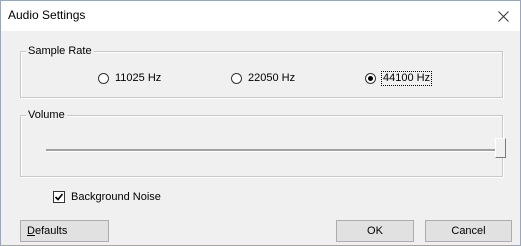 The width and height of the screenshot is (521, 246). I want to click on window-title: Audio Settings, so click(47, 15).